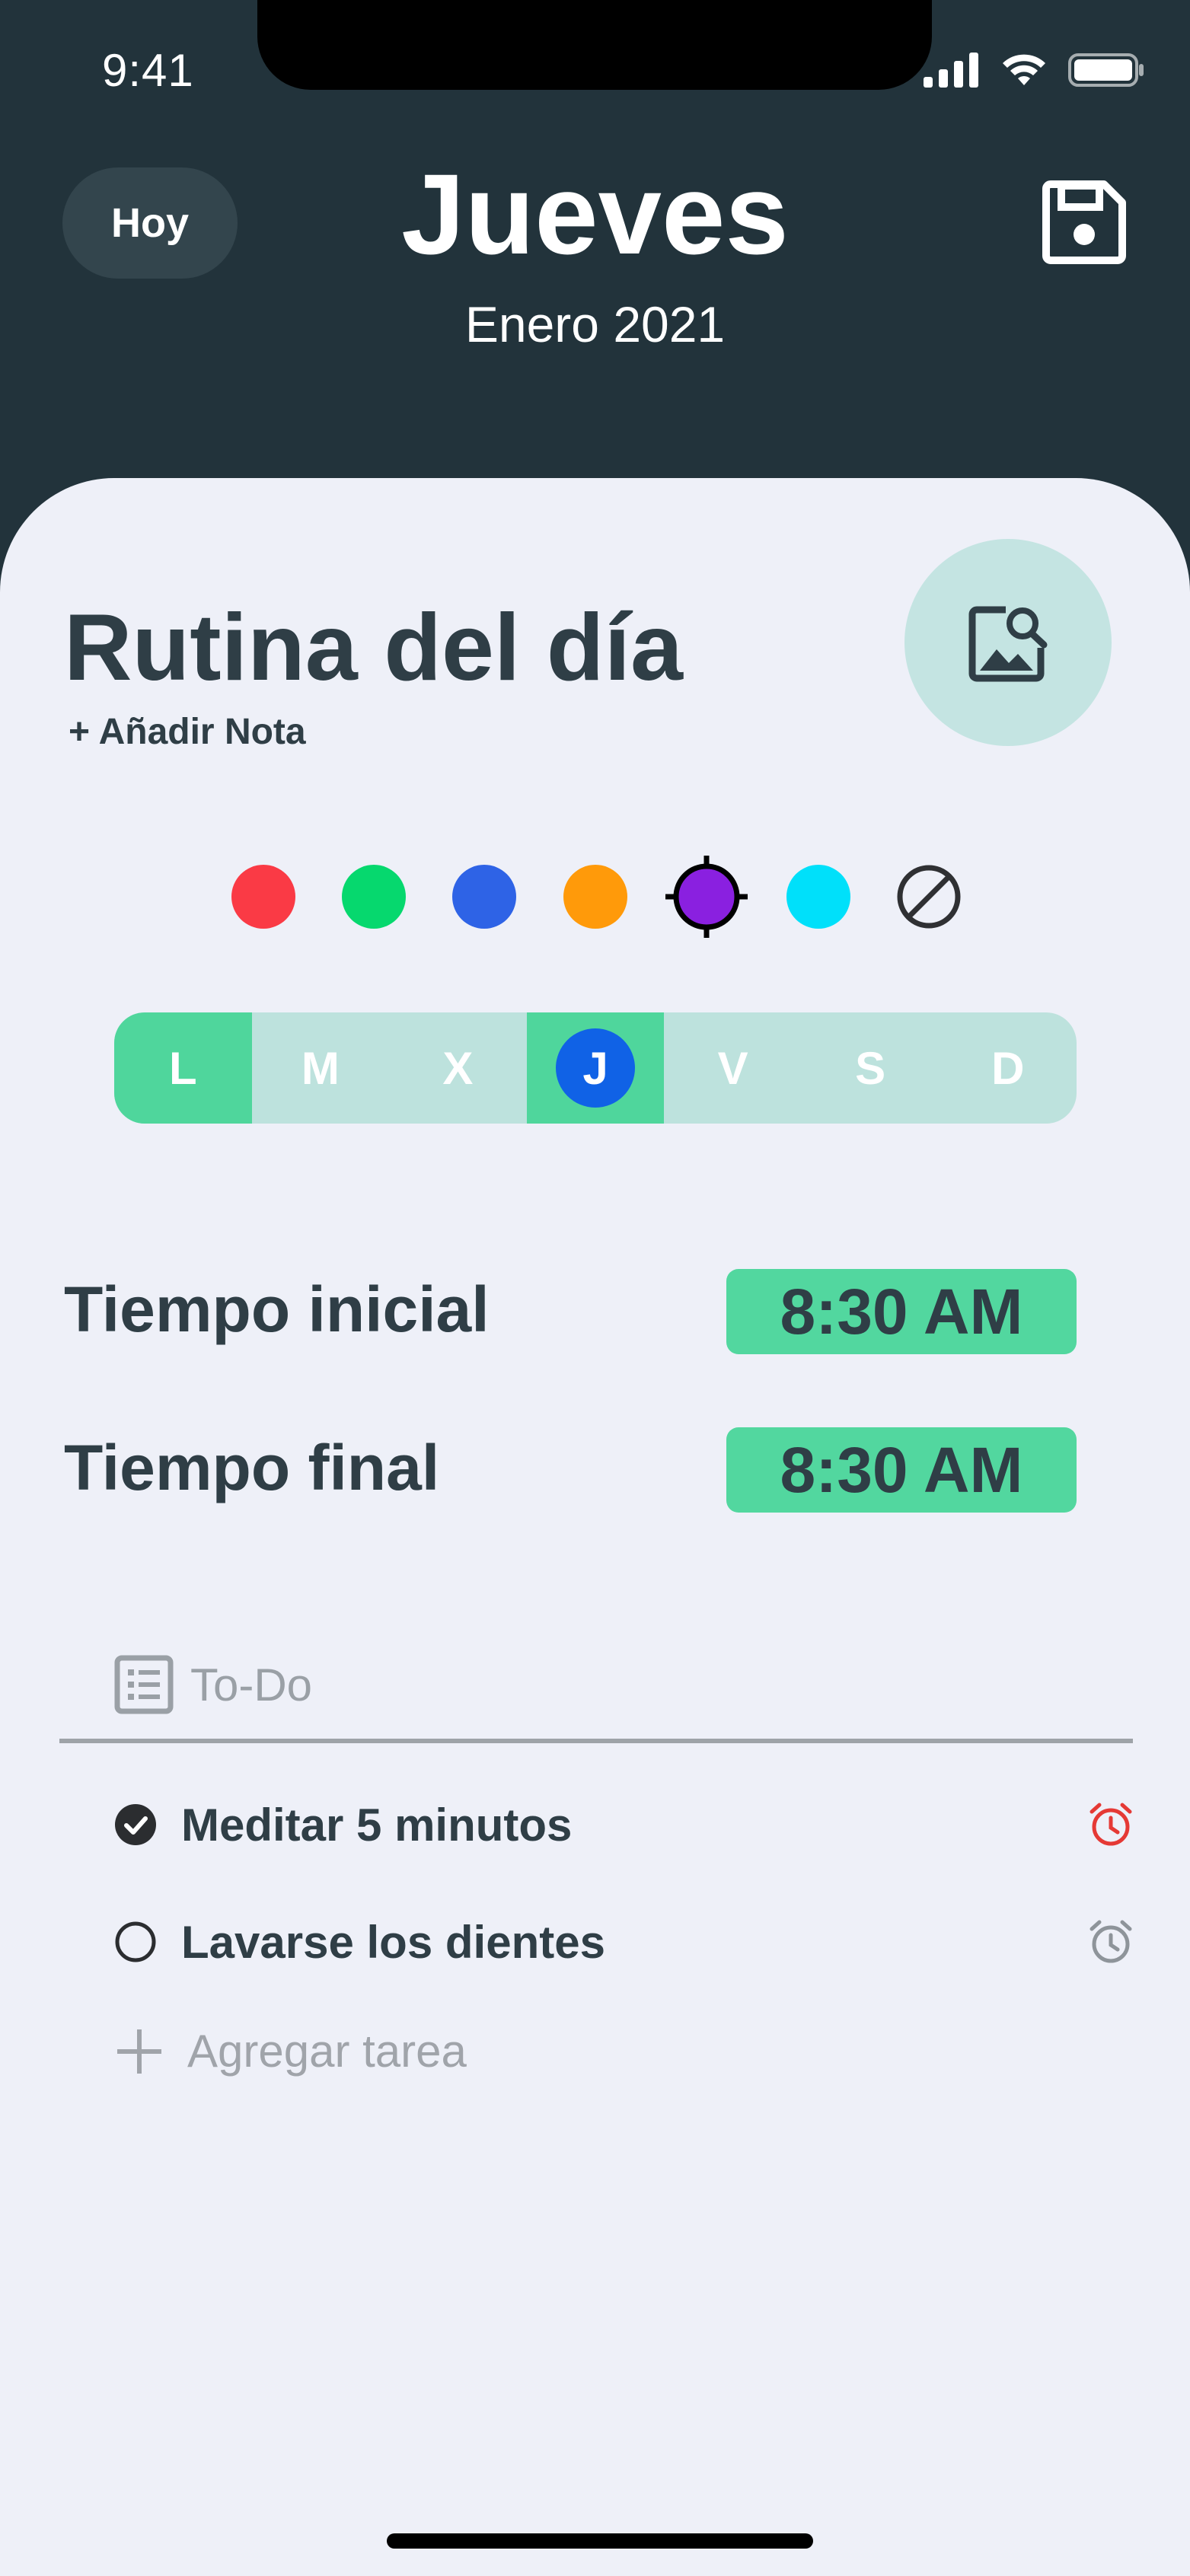  Describe the element at coordinates (327, 2051) in the screenshot. I see `add-task-label: Agregar tarea` at that location.